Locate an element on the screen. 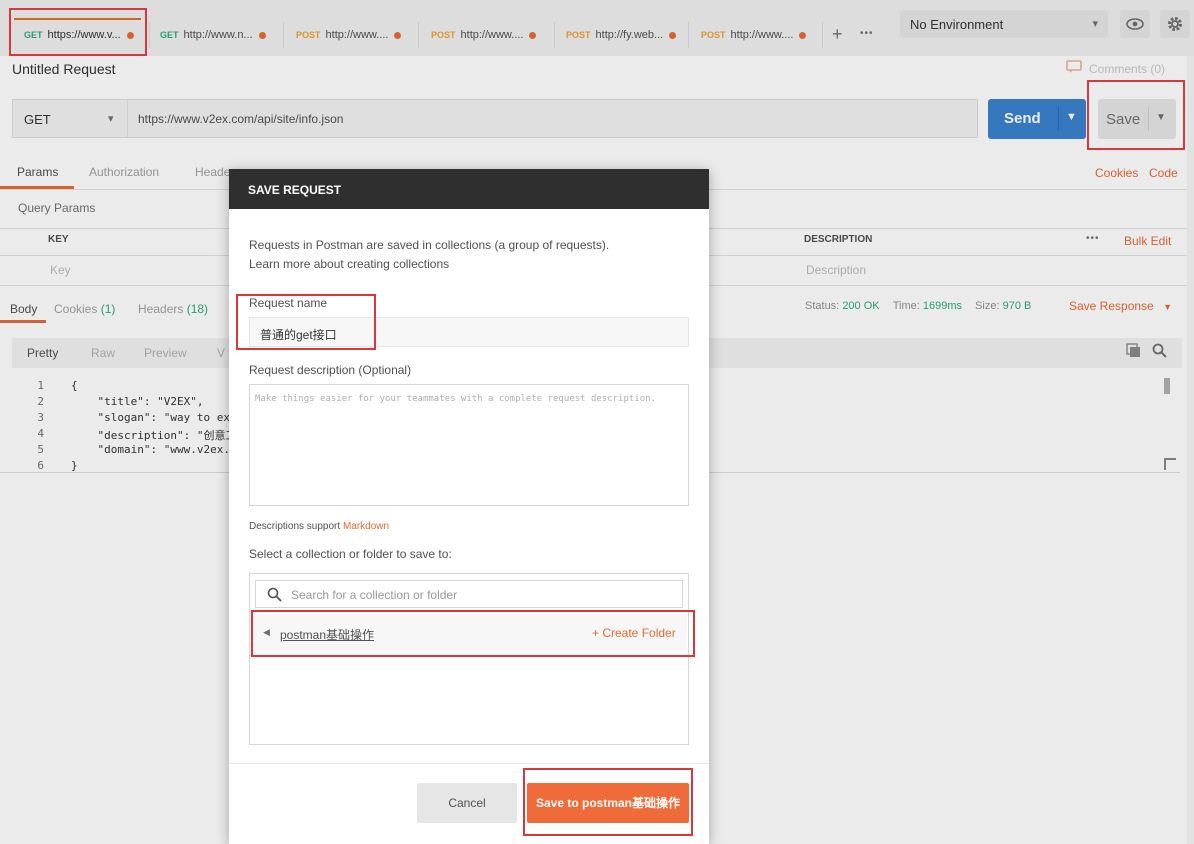  cancel-button: Cancel is located at coordinates (467, 803).